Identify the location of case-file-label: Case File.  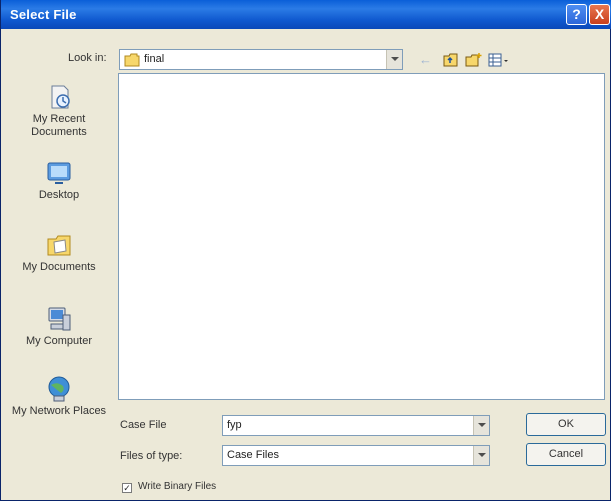
(143, 425).